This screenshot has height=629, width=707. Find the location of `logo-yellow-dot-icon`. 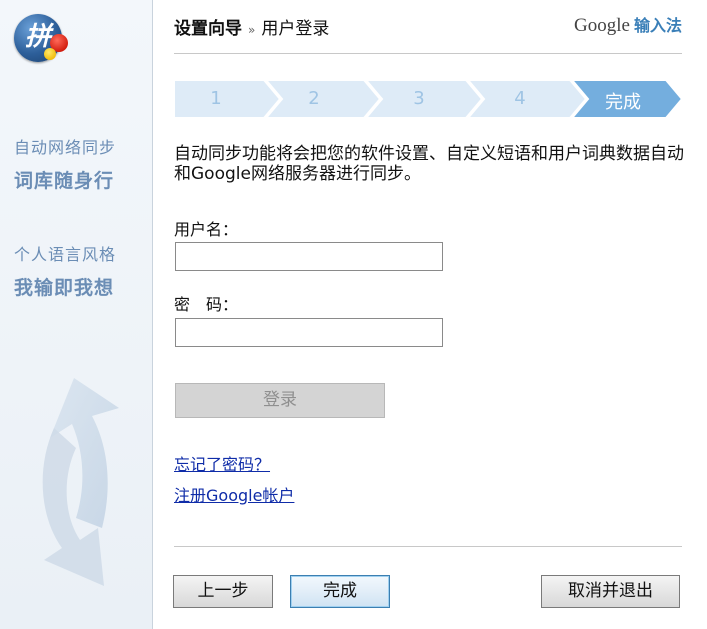

logo-yellow-dot-icon is located at coordinates (50, 54).